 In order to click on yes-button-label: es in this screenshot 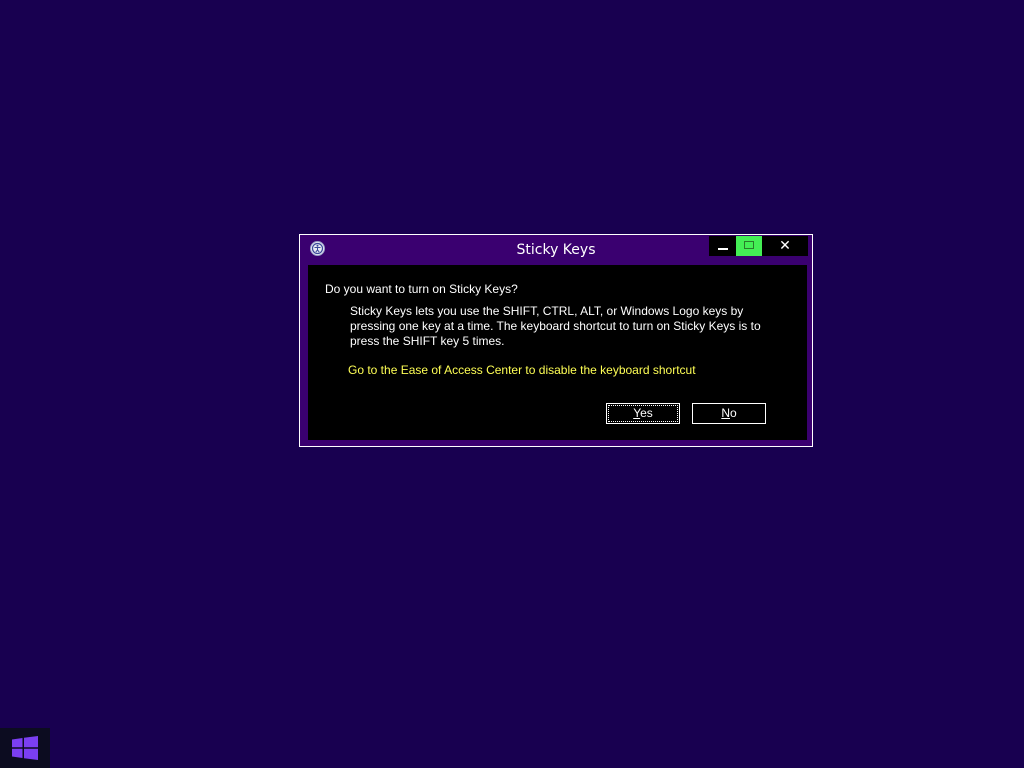, I will do `click(646, 413)`.